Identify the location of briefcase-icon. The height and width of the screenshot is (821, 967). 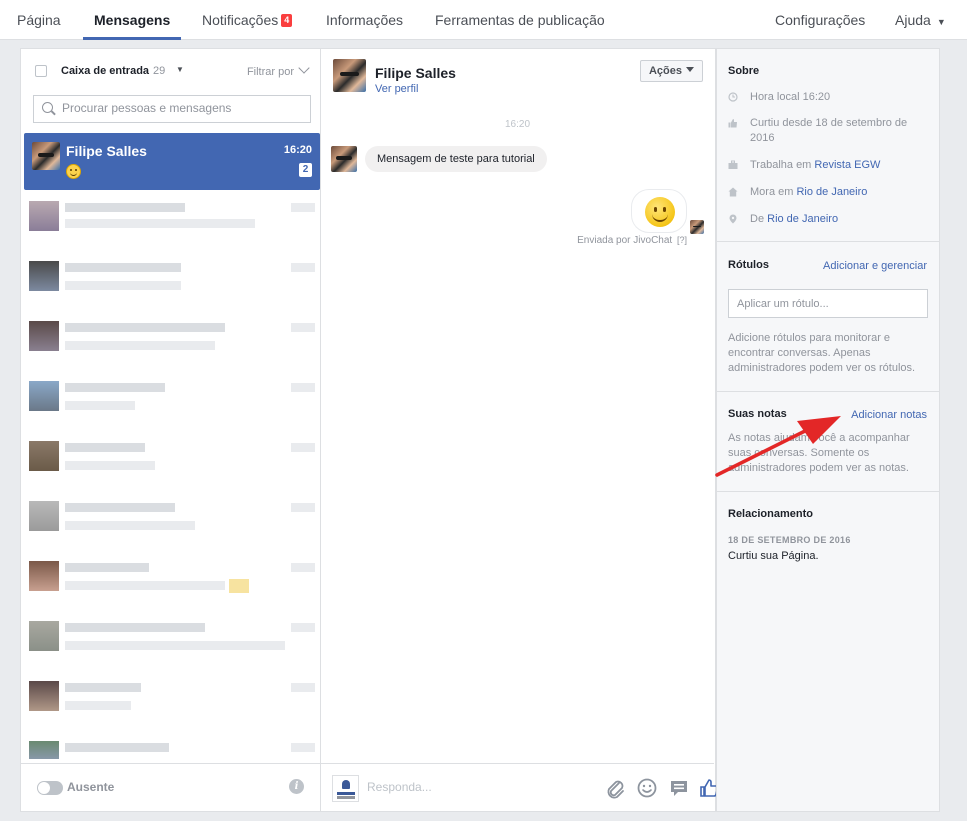
(733, 164).